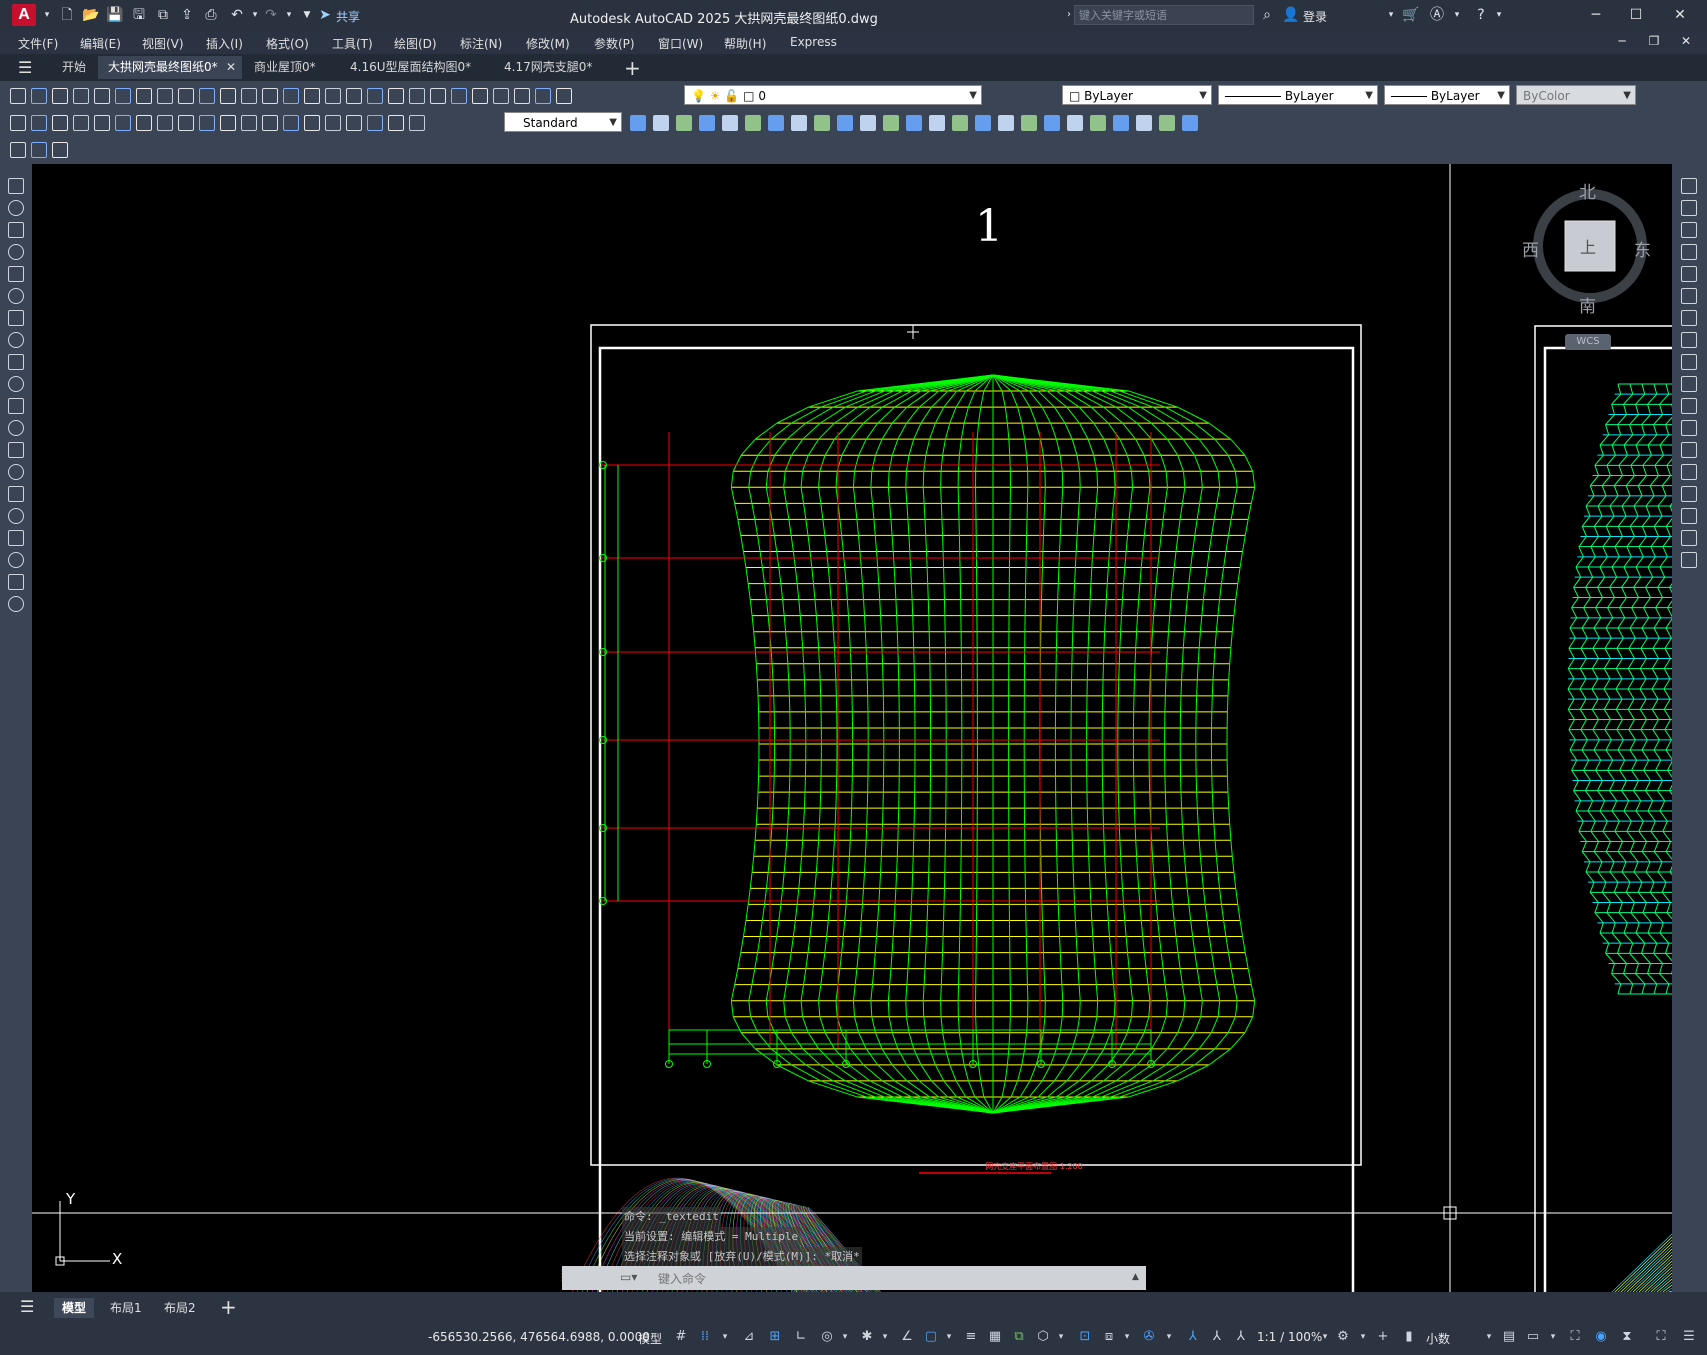 The image size is (1707, 1355). What do you see at coordinates (1587, 304) in the screenshot?
I see `viewcube-south: 南` at bounding box center [1587, 304].